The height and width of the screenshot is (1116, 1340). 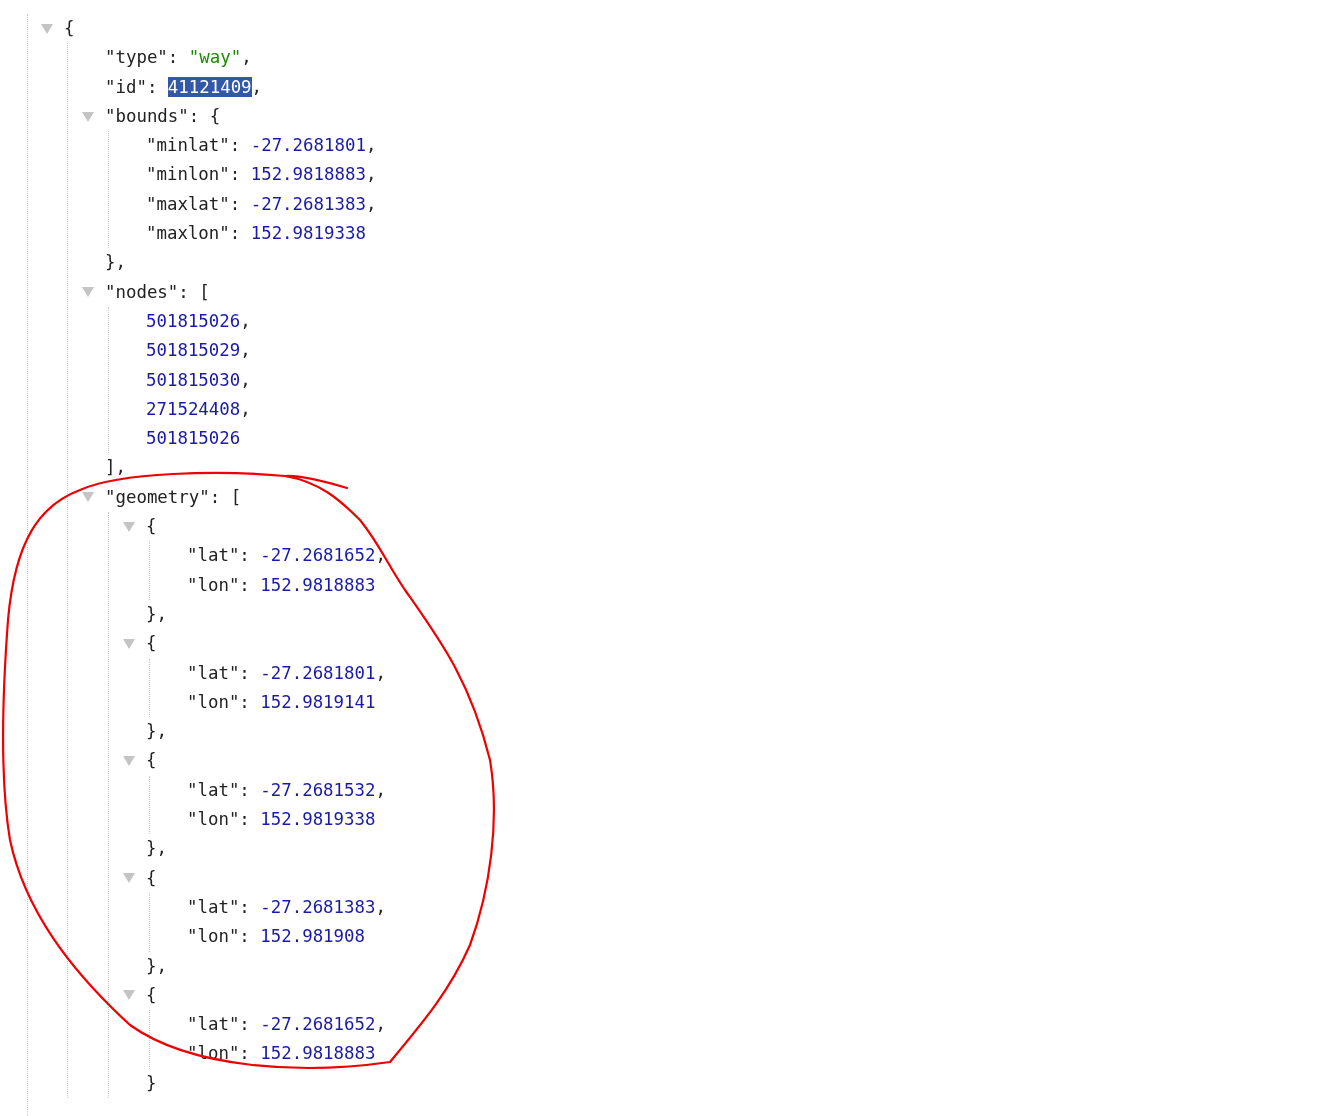 What do you see at coordinates (157, 116) in the screenshot?
I see `json-key: "bounds":` at bounding box center [157, 116].